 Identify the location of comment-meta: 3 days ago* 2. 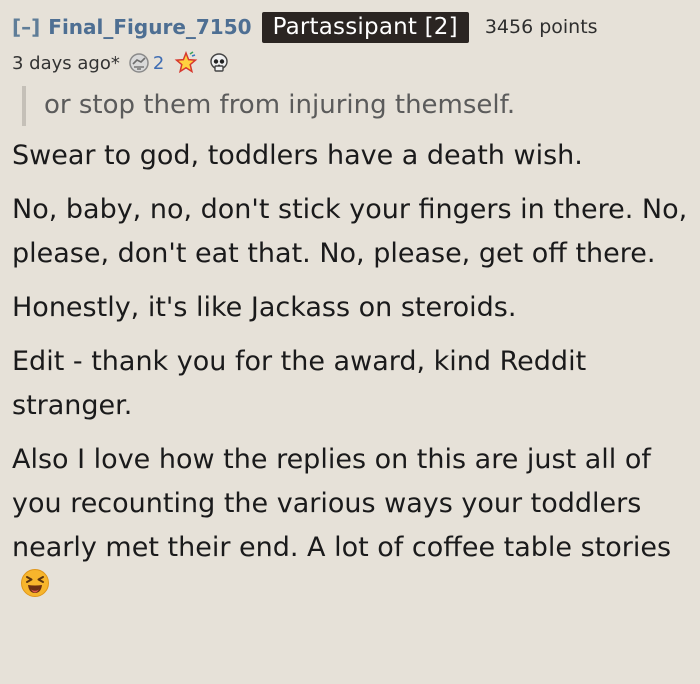
(351, 63).